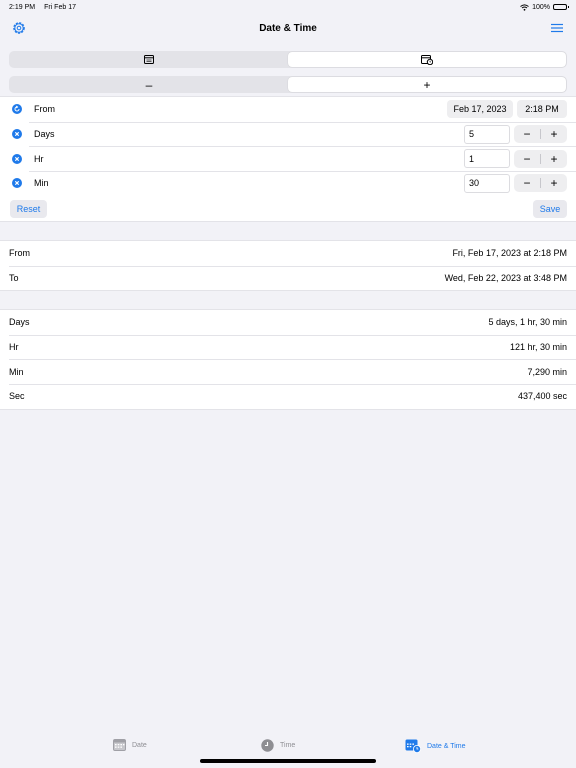  I want to click on tab-time: Time, so click(278, 745).